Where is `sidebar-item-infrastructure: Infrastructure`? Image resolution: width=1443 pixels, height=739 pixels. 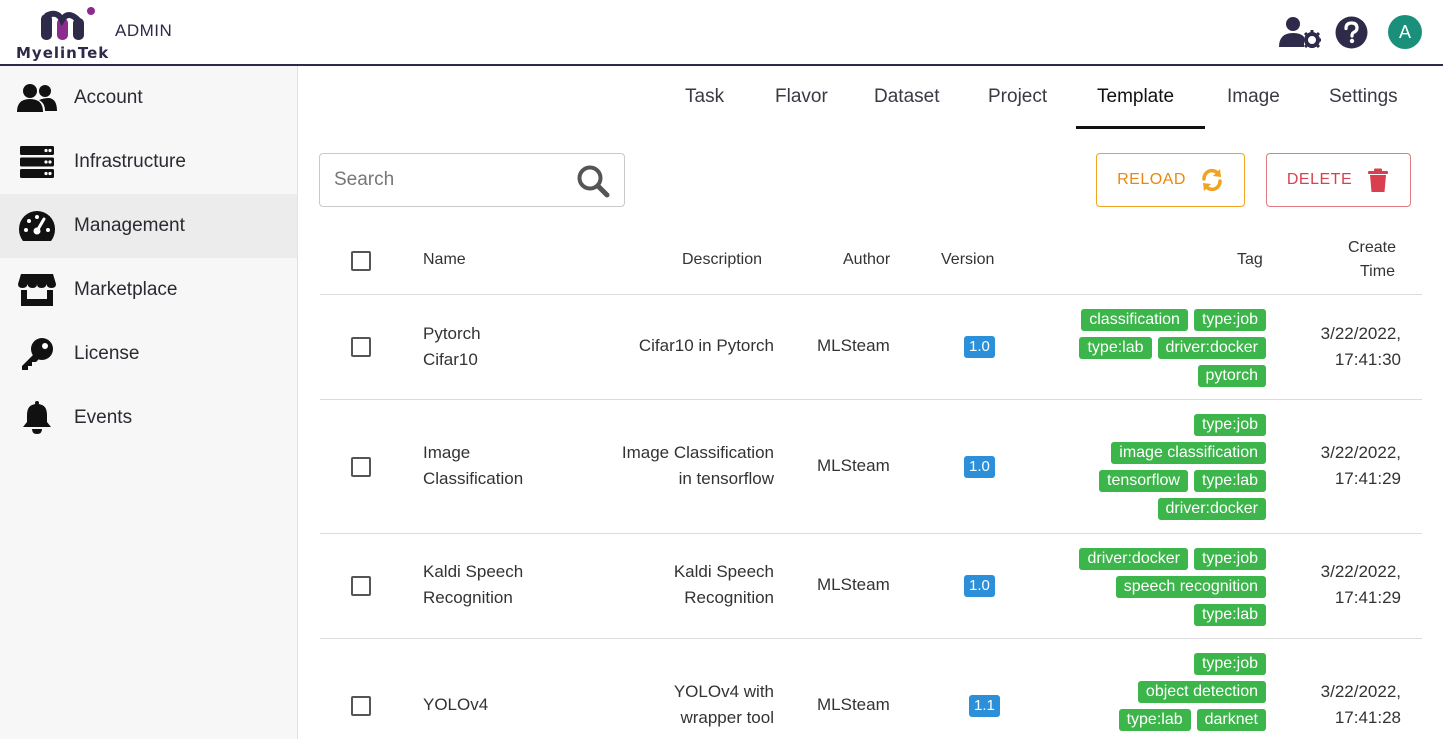 sidebar-item-infrastructure: Infrastructure is located at coordinates (148, 162).